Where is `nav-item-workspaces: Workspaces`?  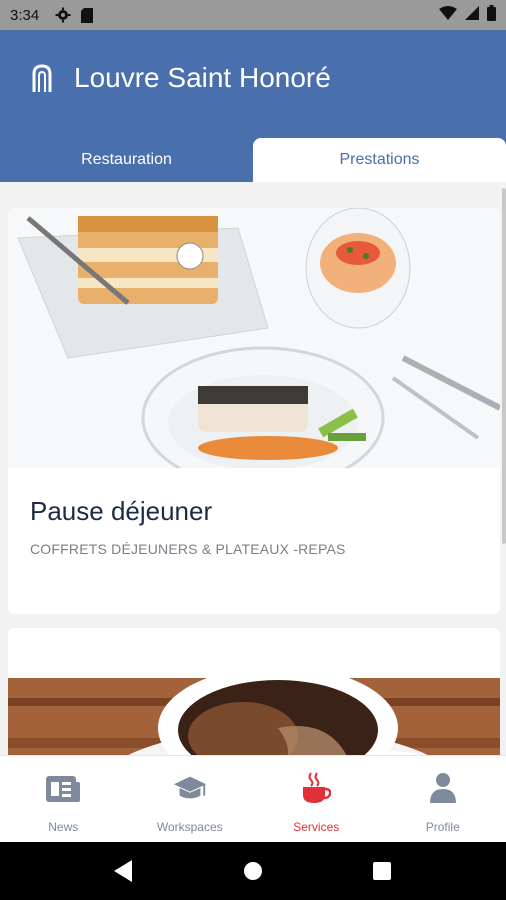
nav-item-workspaces: Workspaces is located at coordinates (190, 799).